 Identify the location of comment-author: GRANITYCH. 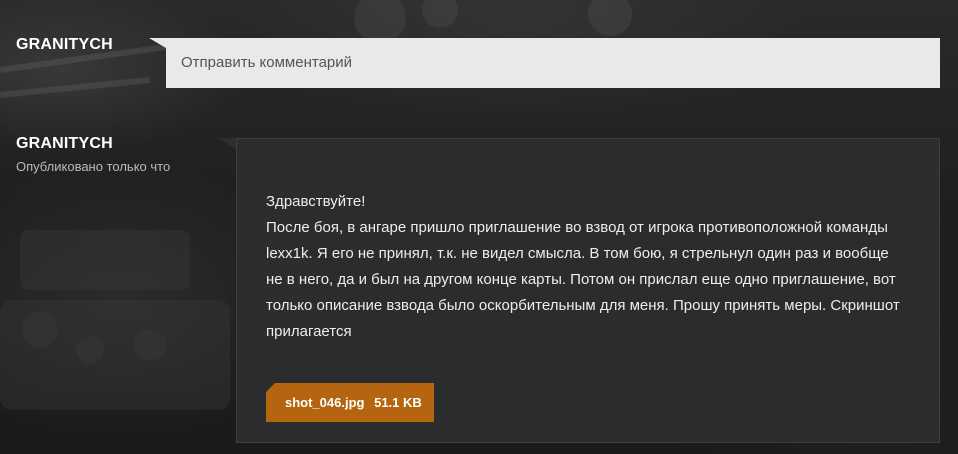
(64, 143).